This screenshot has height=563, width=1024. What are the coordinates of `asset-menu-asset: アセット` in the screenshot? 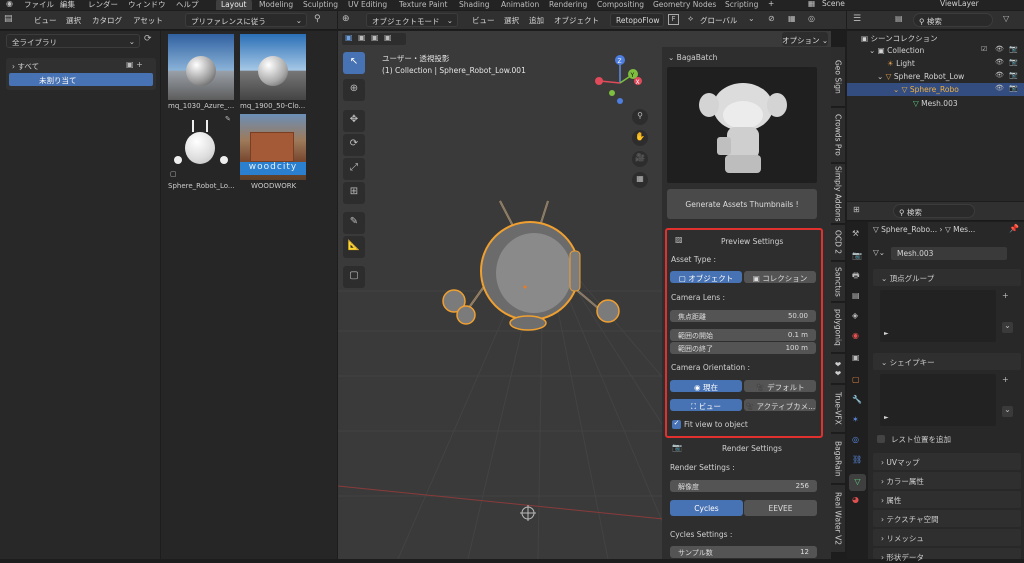 It's located at (148, 20).